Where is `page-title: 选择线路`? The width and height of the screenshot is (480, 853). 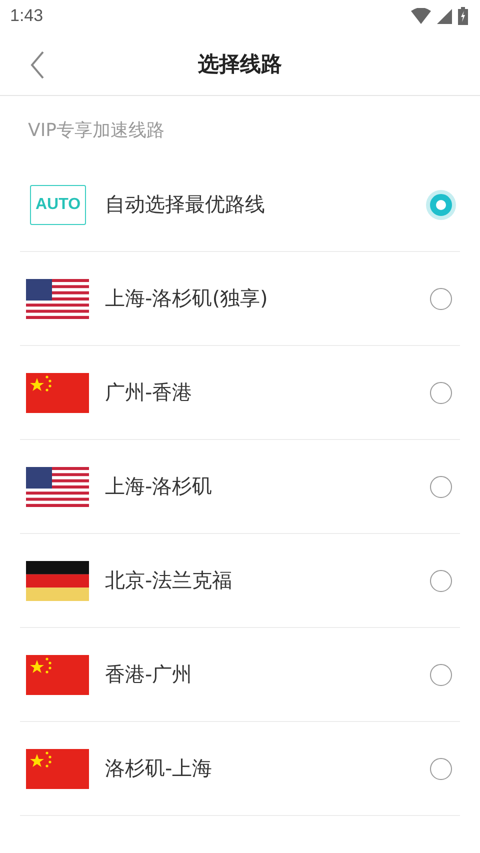
page-title: 选择线路 is located at coordinates (240, 64).